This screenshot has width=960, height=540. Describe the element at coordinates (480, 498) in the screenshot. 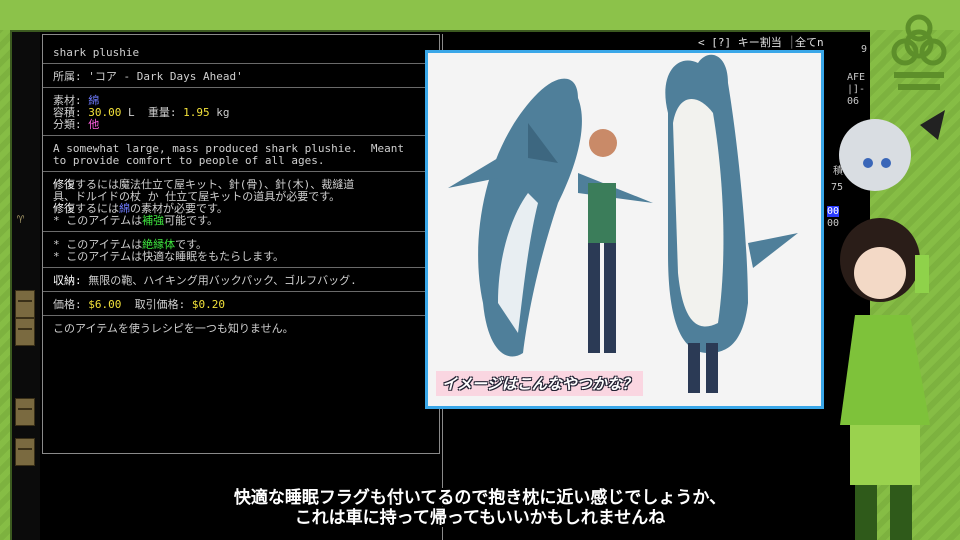

I see `subtitle-line-1: 快適な睡眠フラグも付いてるので抱き枕に近い感じでしょうか、` at that location.